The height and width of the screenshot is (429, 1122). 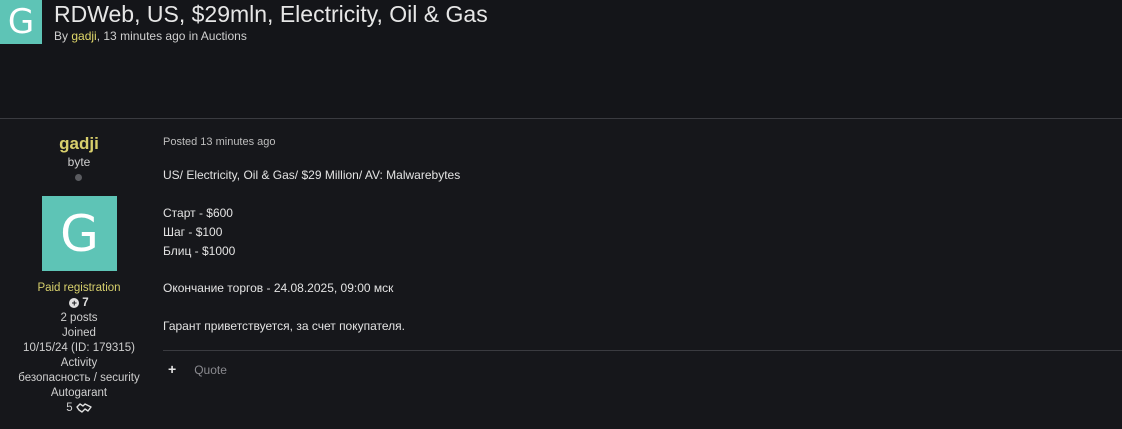 What do you see at coordinates (219, 142) in the screenshot?
I see `post-timestamp: Posted 13 minutes ago` at bounding box center [219, 142].